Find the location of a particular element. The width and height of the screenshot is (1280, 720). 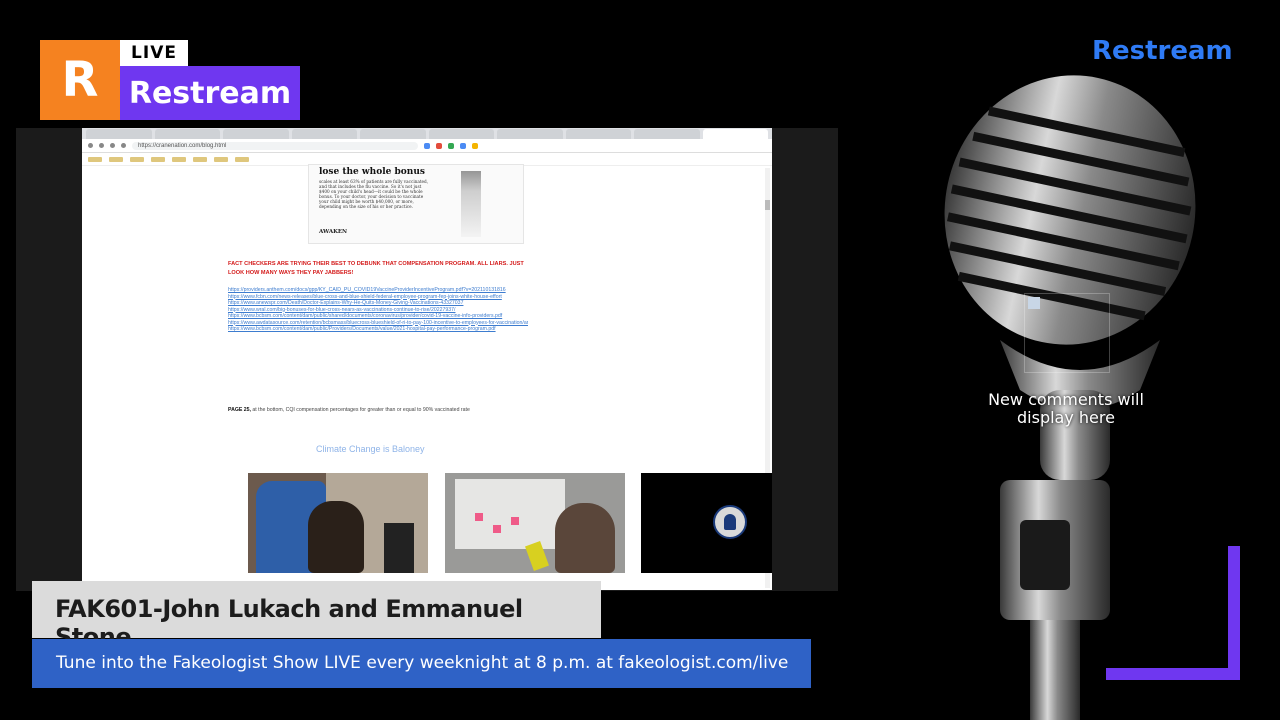

chat-overlay-broken-image-icon is located at coordinates (1067, 333).